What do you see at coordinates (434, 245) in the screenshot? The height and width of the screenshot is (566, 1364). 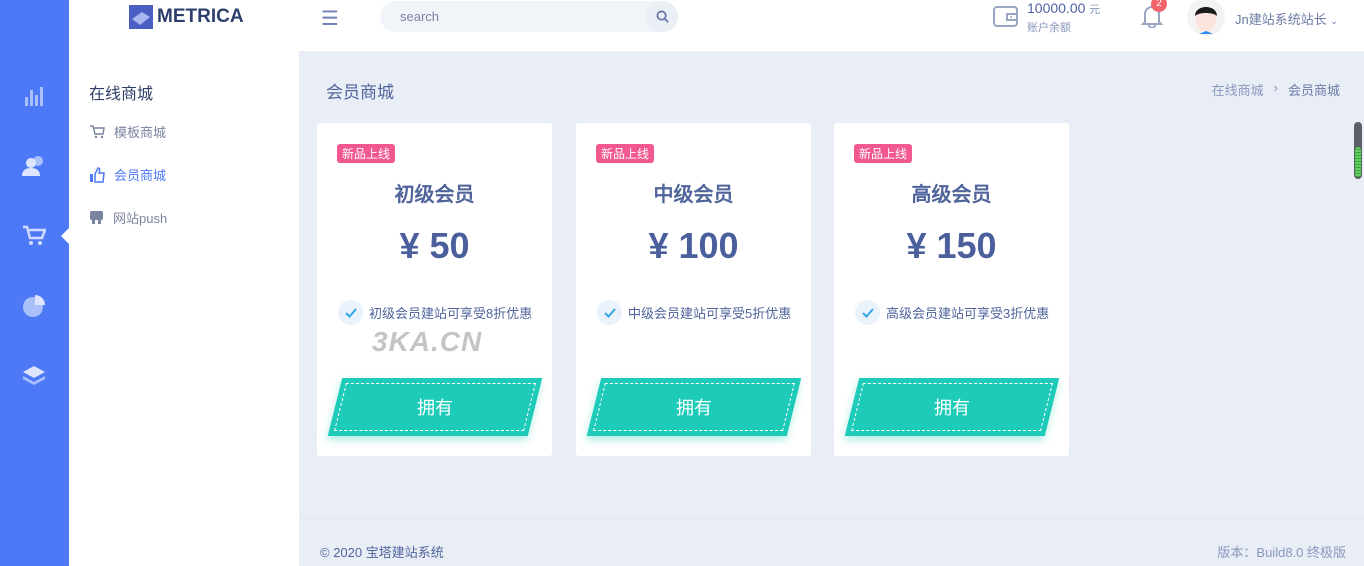 I see `plan-price: ¥ 50` at bounding box center [434, 245].